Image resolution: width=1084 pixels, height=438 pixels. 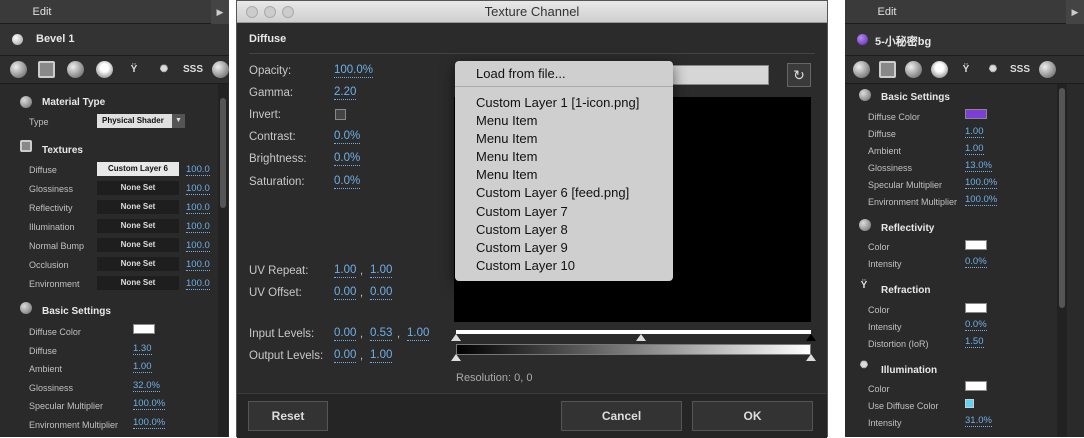 I want to click on output-low-handle, so click(x=456, y=357).